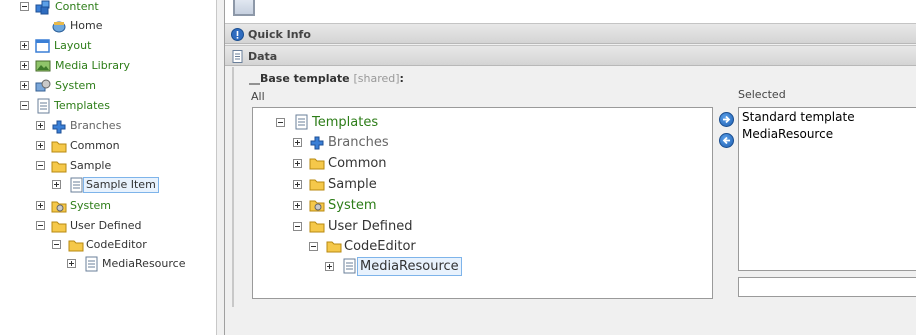 Image resolution: width=916 pixels, height=335 pixels. I want to click on shared-tag: [shared], so click(376, 78).